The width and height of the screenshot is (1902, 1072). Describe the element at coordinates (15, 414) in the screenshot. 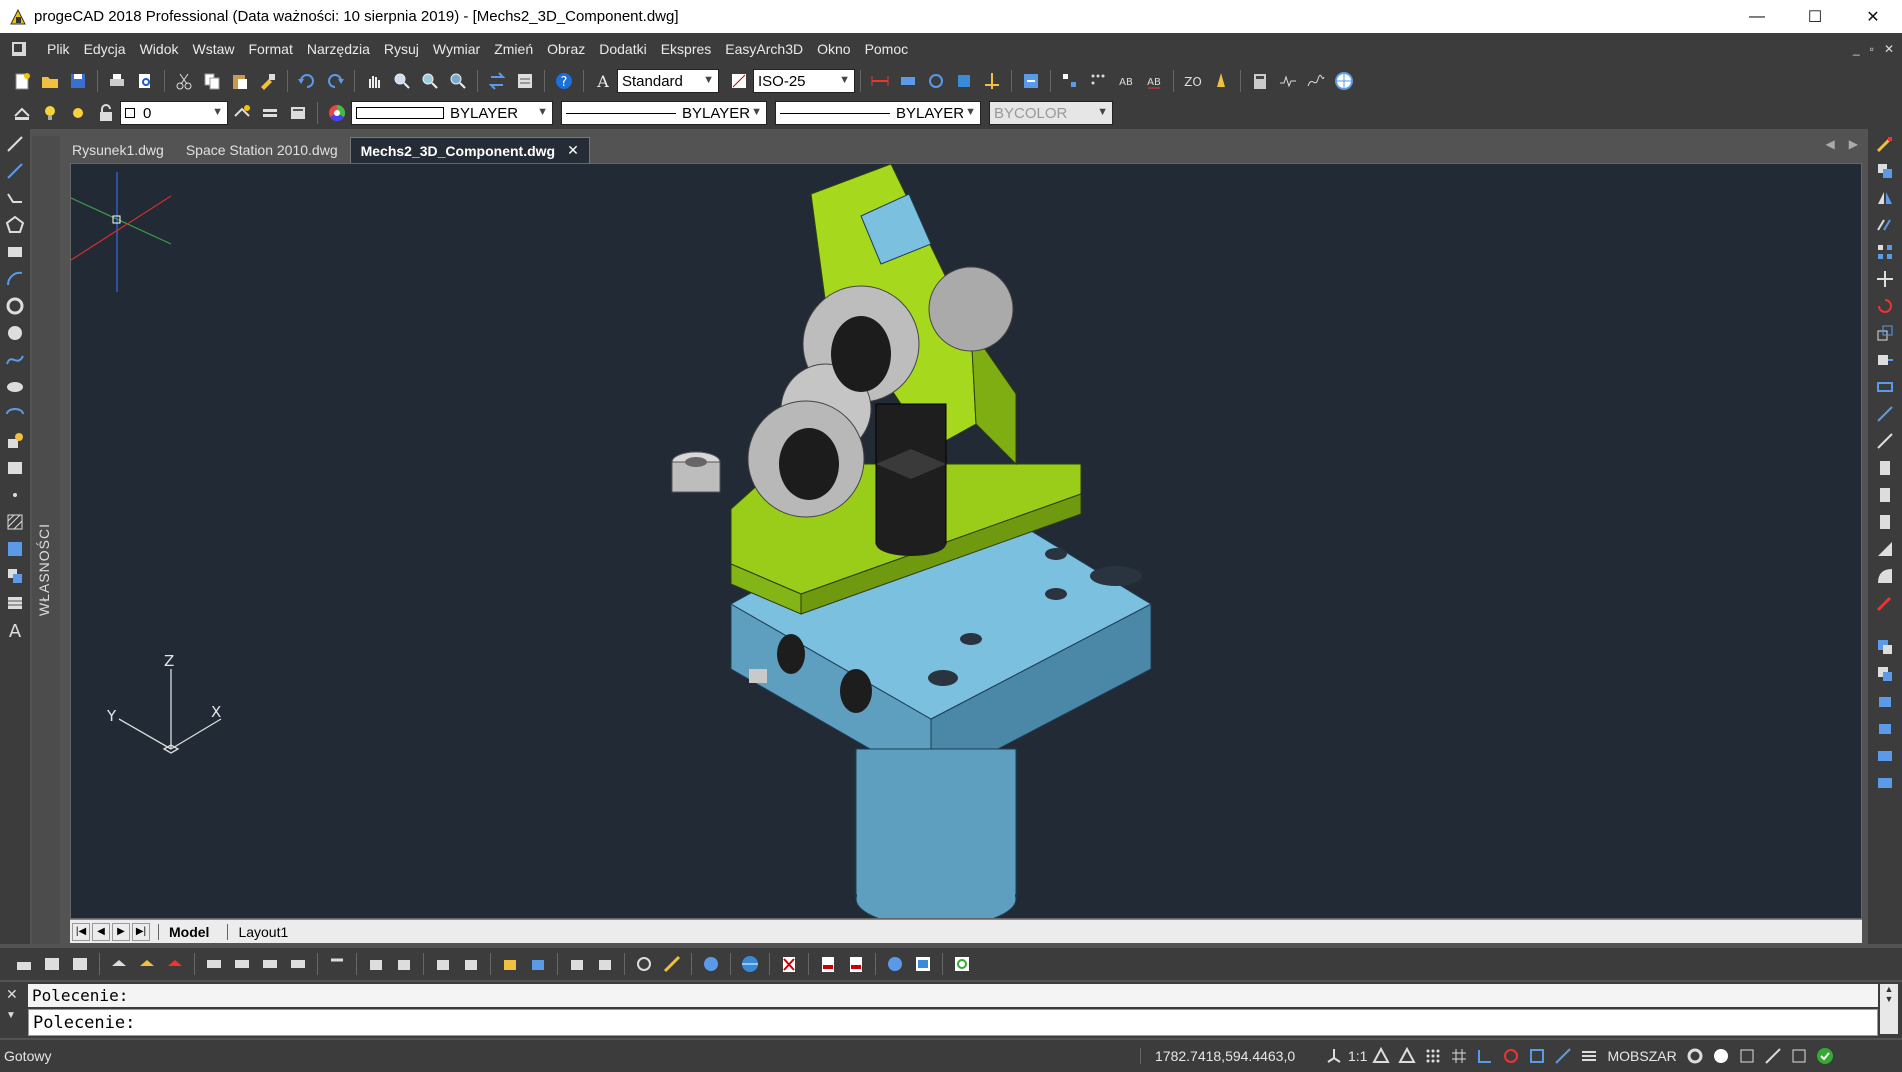

I see `ellipse-arc-tool-icon` at that location.